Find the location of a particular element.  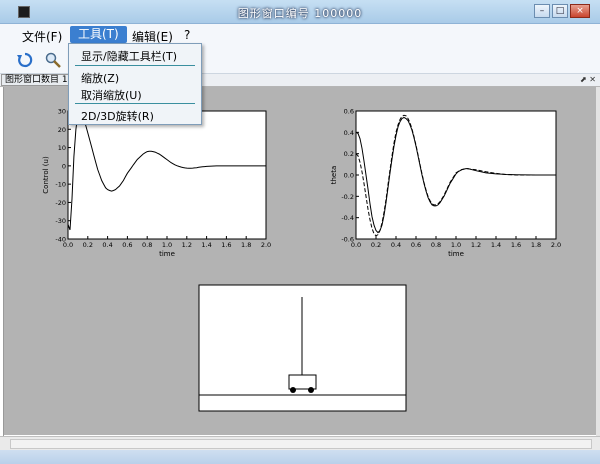

y-tick-label: 20 is located at coordinates (62, 130).